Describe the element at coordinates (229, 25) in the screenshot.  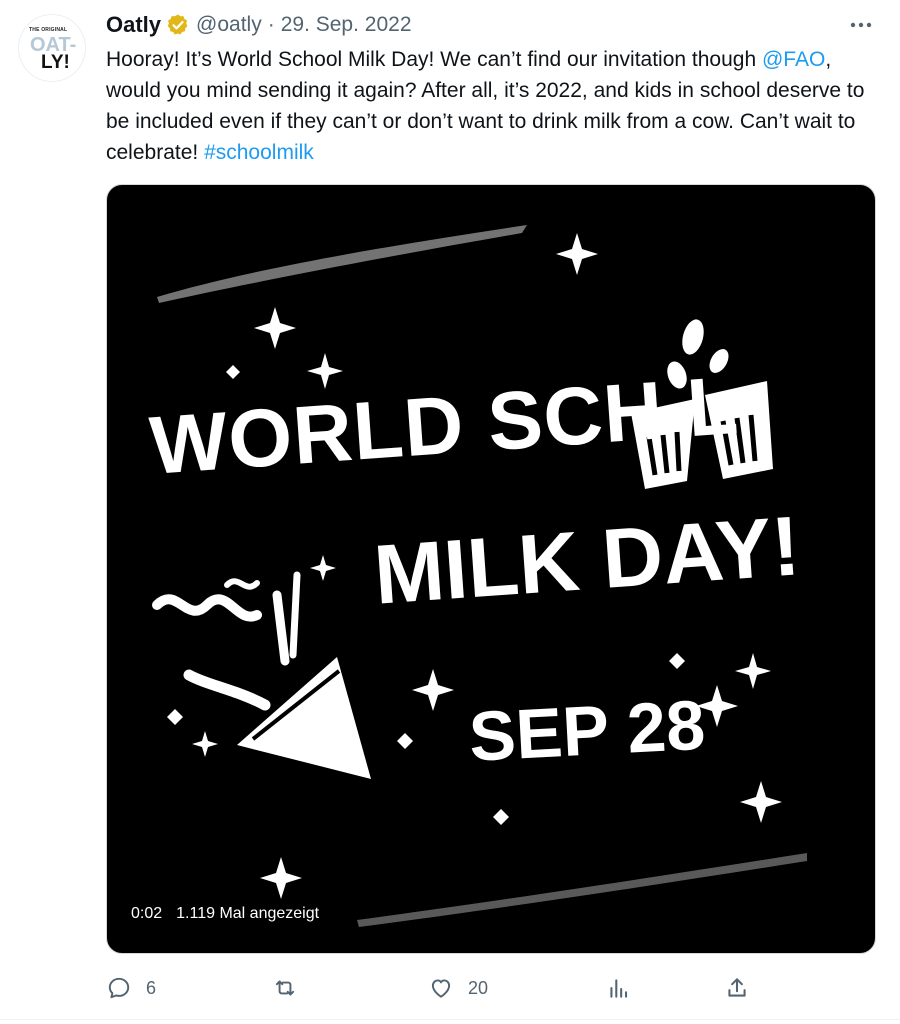
I see `author-handle: @oatly` at that location.